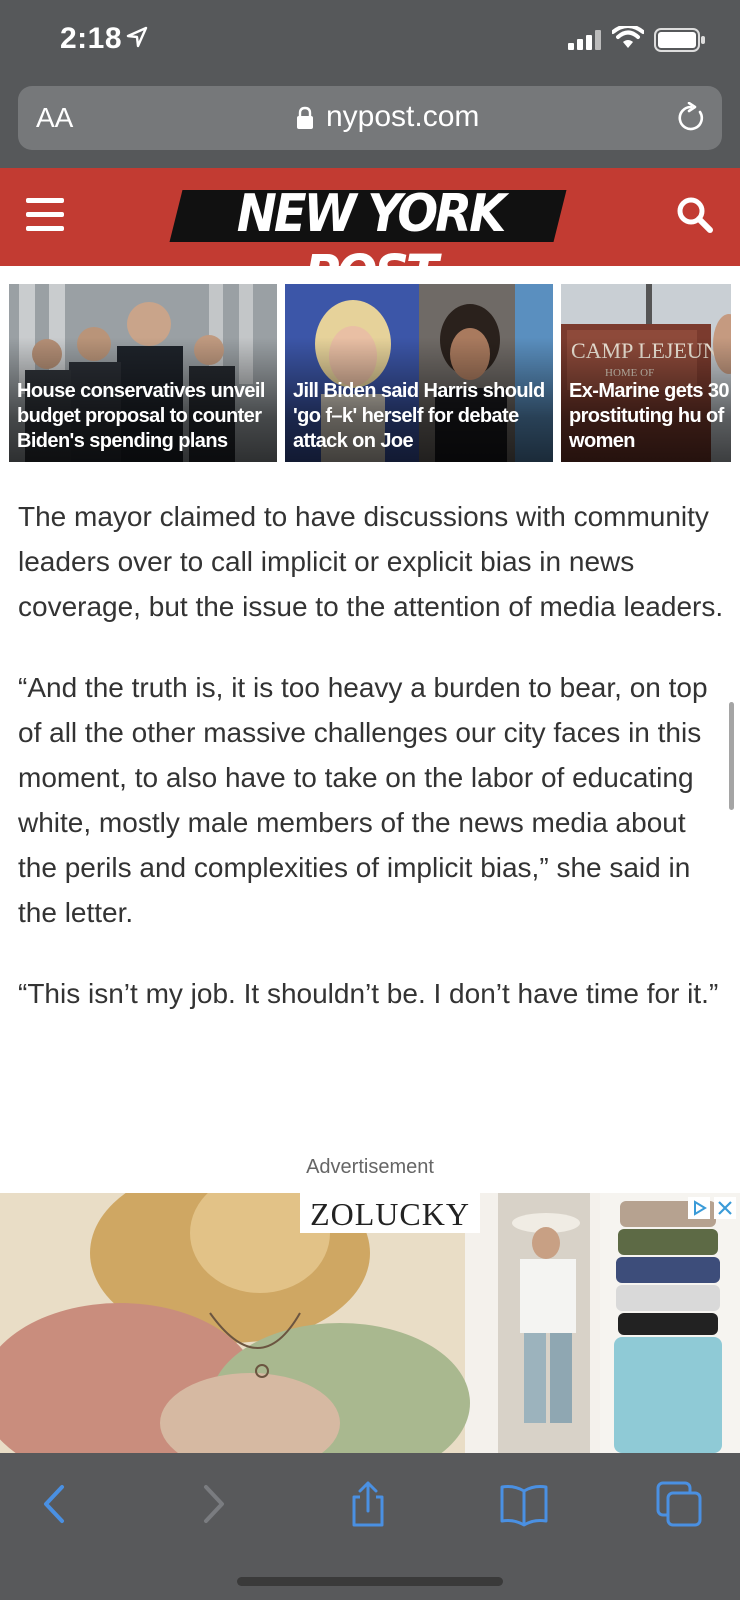  I want to click on ad-choices-icon, so click(699, 1208).